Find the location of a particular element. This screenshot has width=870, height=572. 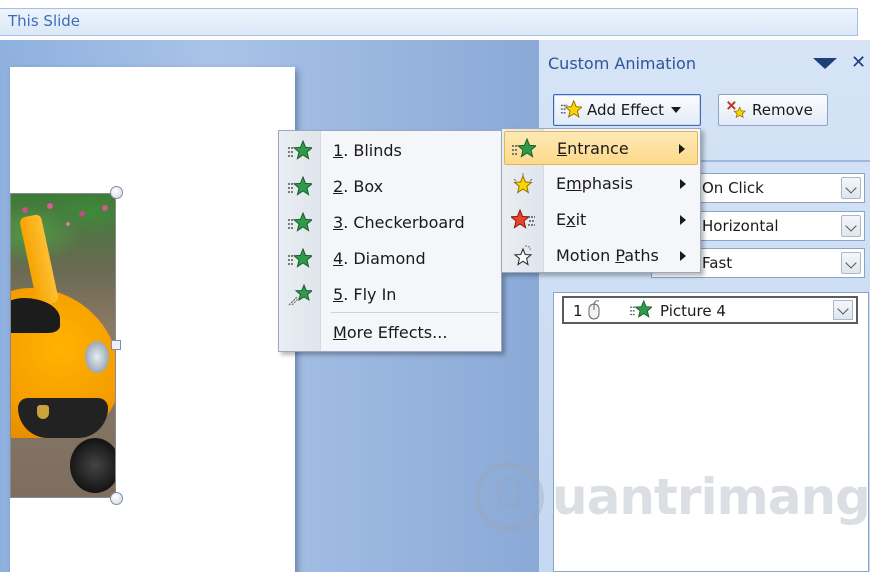

top-strip: This Slide is located at coordinates (435, 20).